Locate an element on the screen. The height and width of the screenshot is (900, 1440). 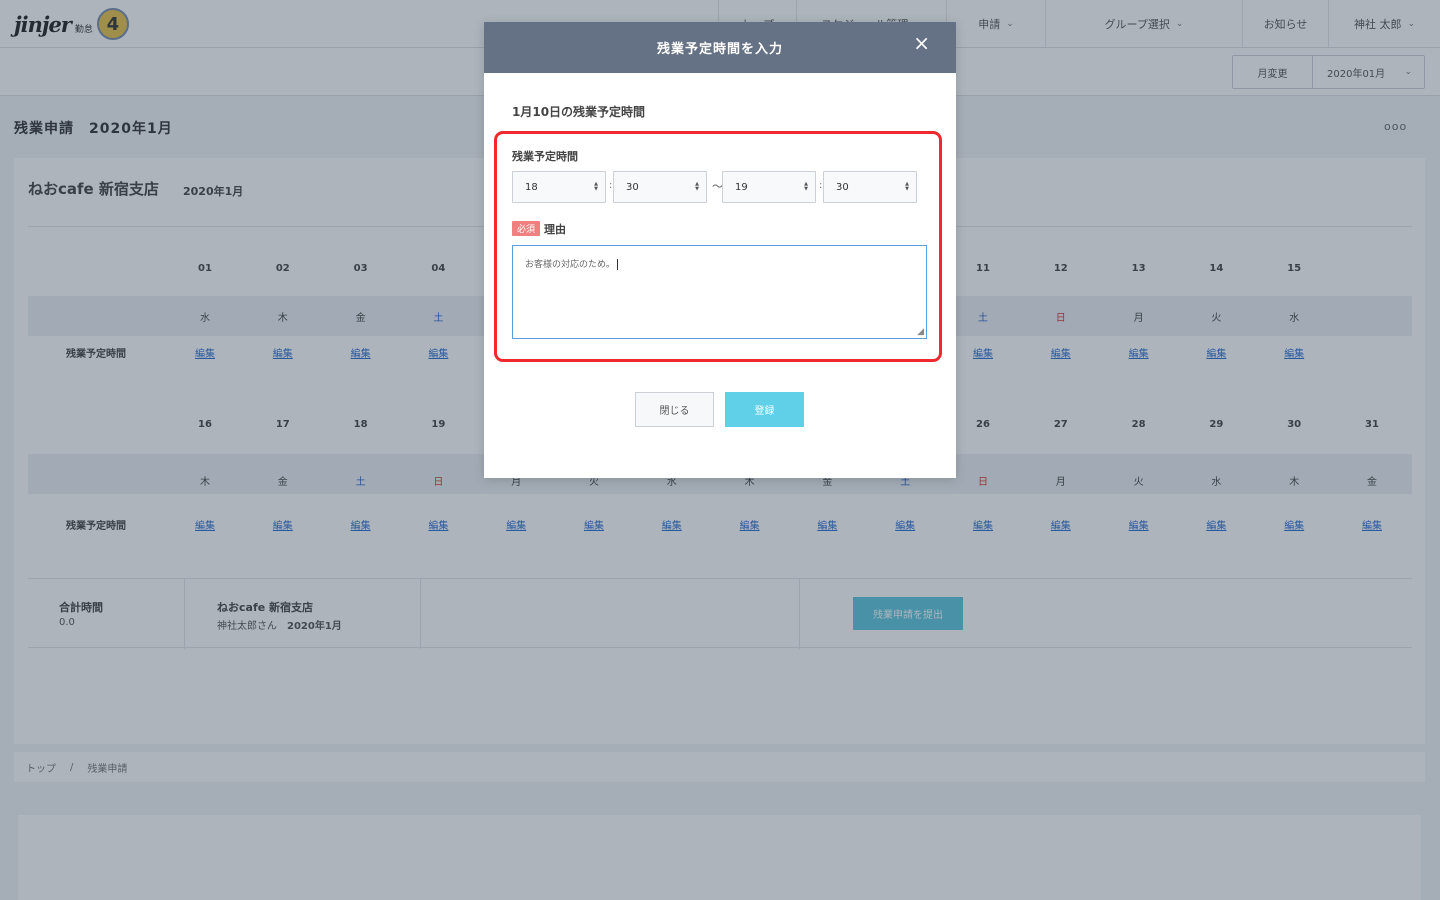
start-minute-select: 30 ▲ ▼ is located at coordinates (660, 187).